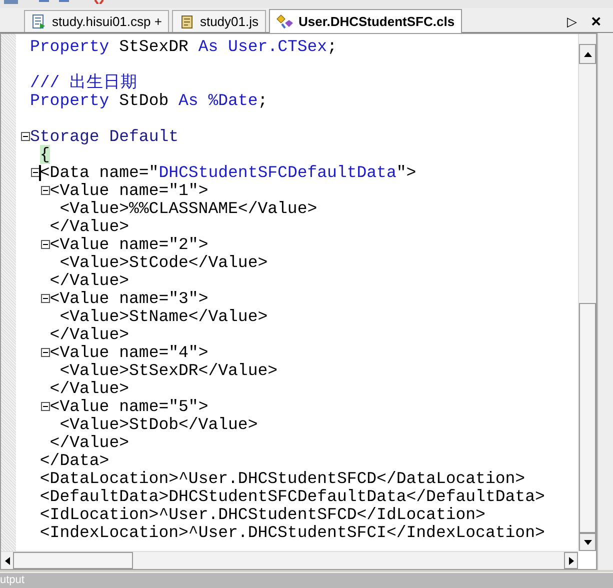  I want to click on left-arrow-icon, so click(7, 560).